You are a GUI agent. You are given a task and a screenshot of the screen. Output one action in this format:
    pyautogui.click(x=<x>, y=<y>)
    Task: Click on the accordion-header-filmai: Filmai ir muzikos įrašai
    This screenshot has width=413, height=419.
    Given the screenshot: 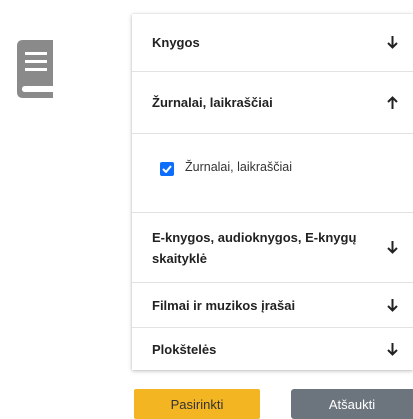 What is the action you would take?
    pyautogui.click(x=272, y=305)
    